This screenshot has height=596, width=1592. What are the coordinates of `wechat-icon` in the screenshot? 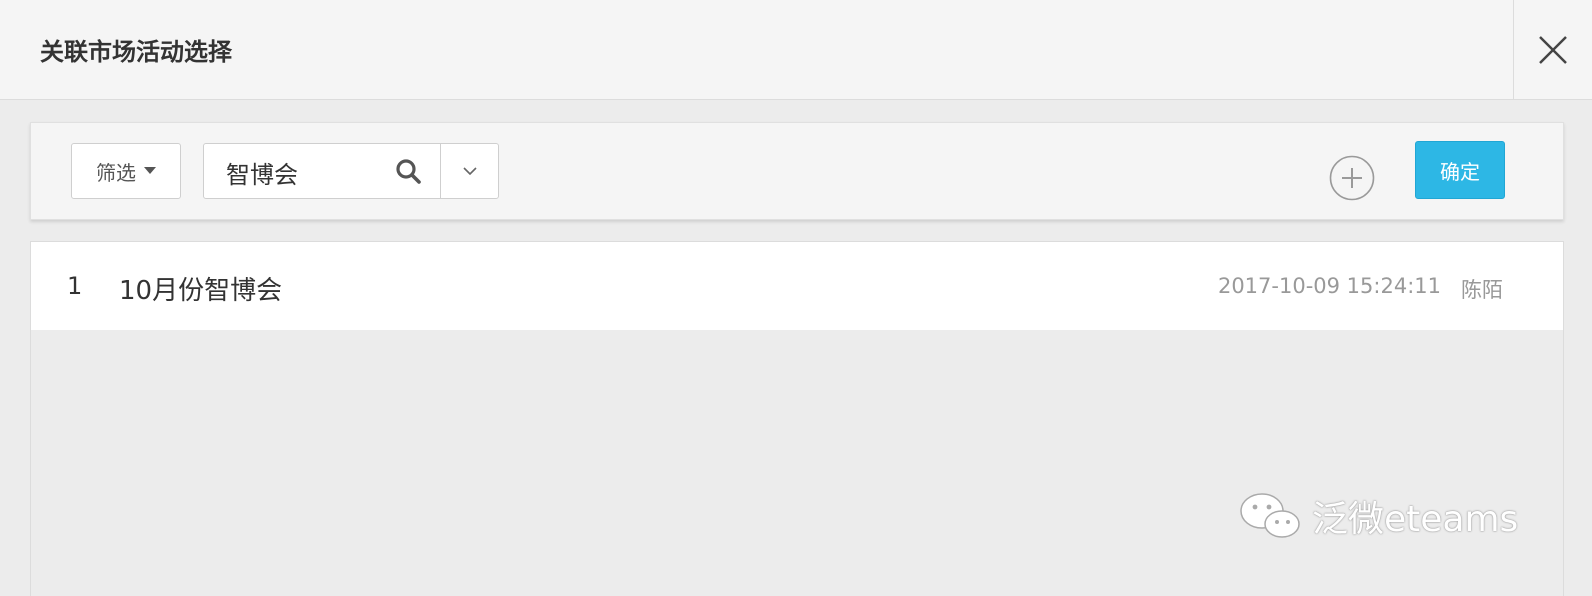 It's located at (1270, 515).